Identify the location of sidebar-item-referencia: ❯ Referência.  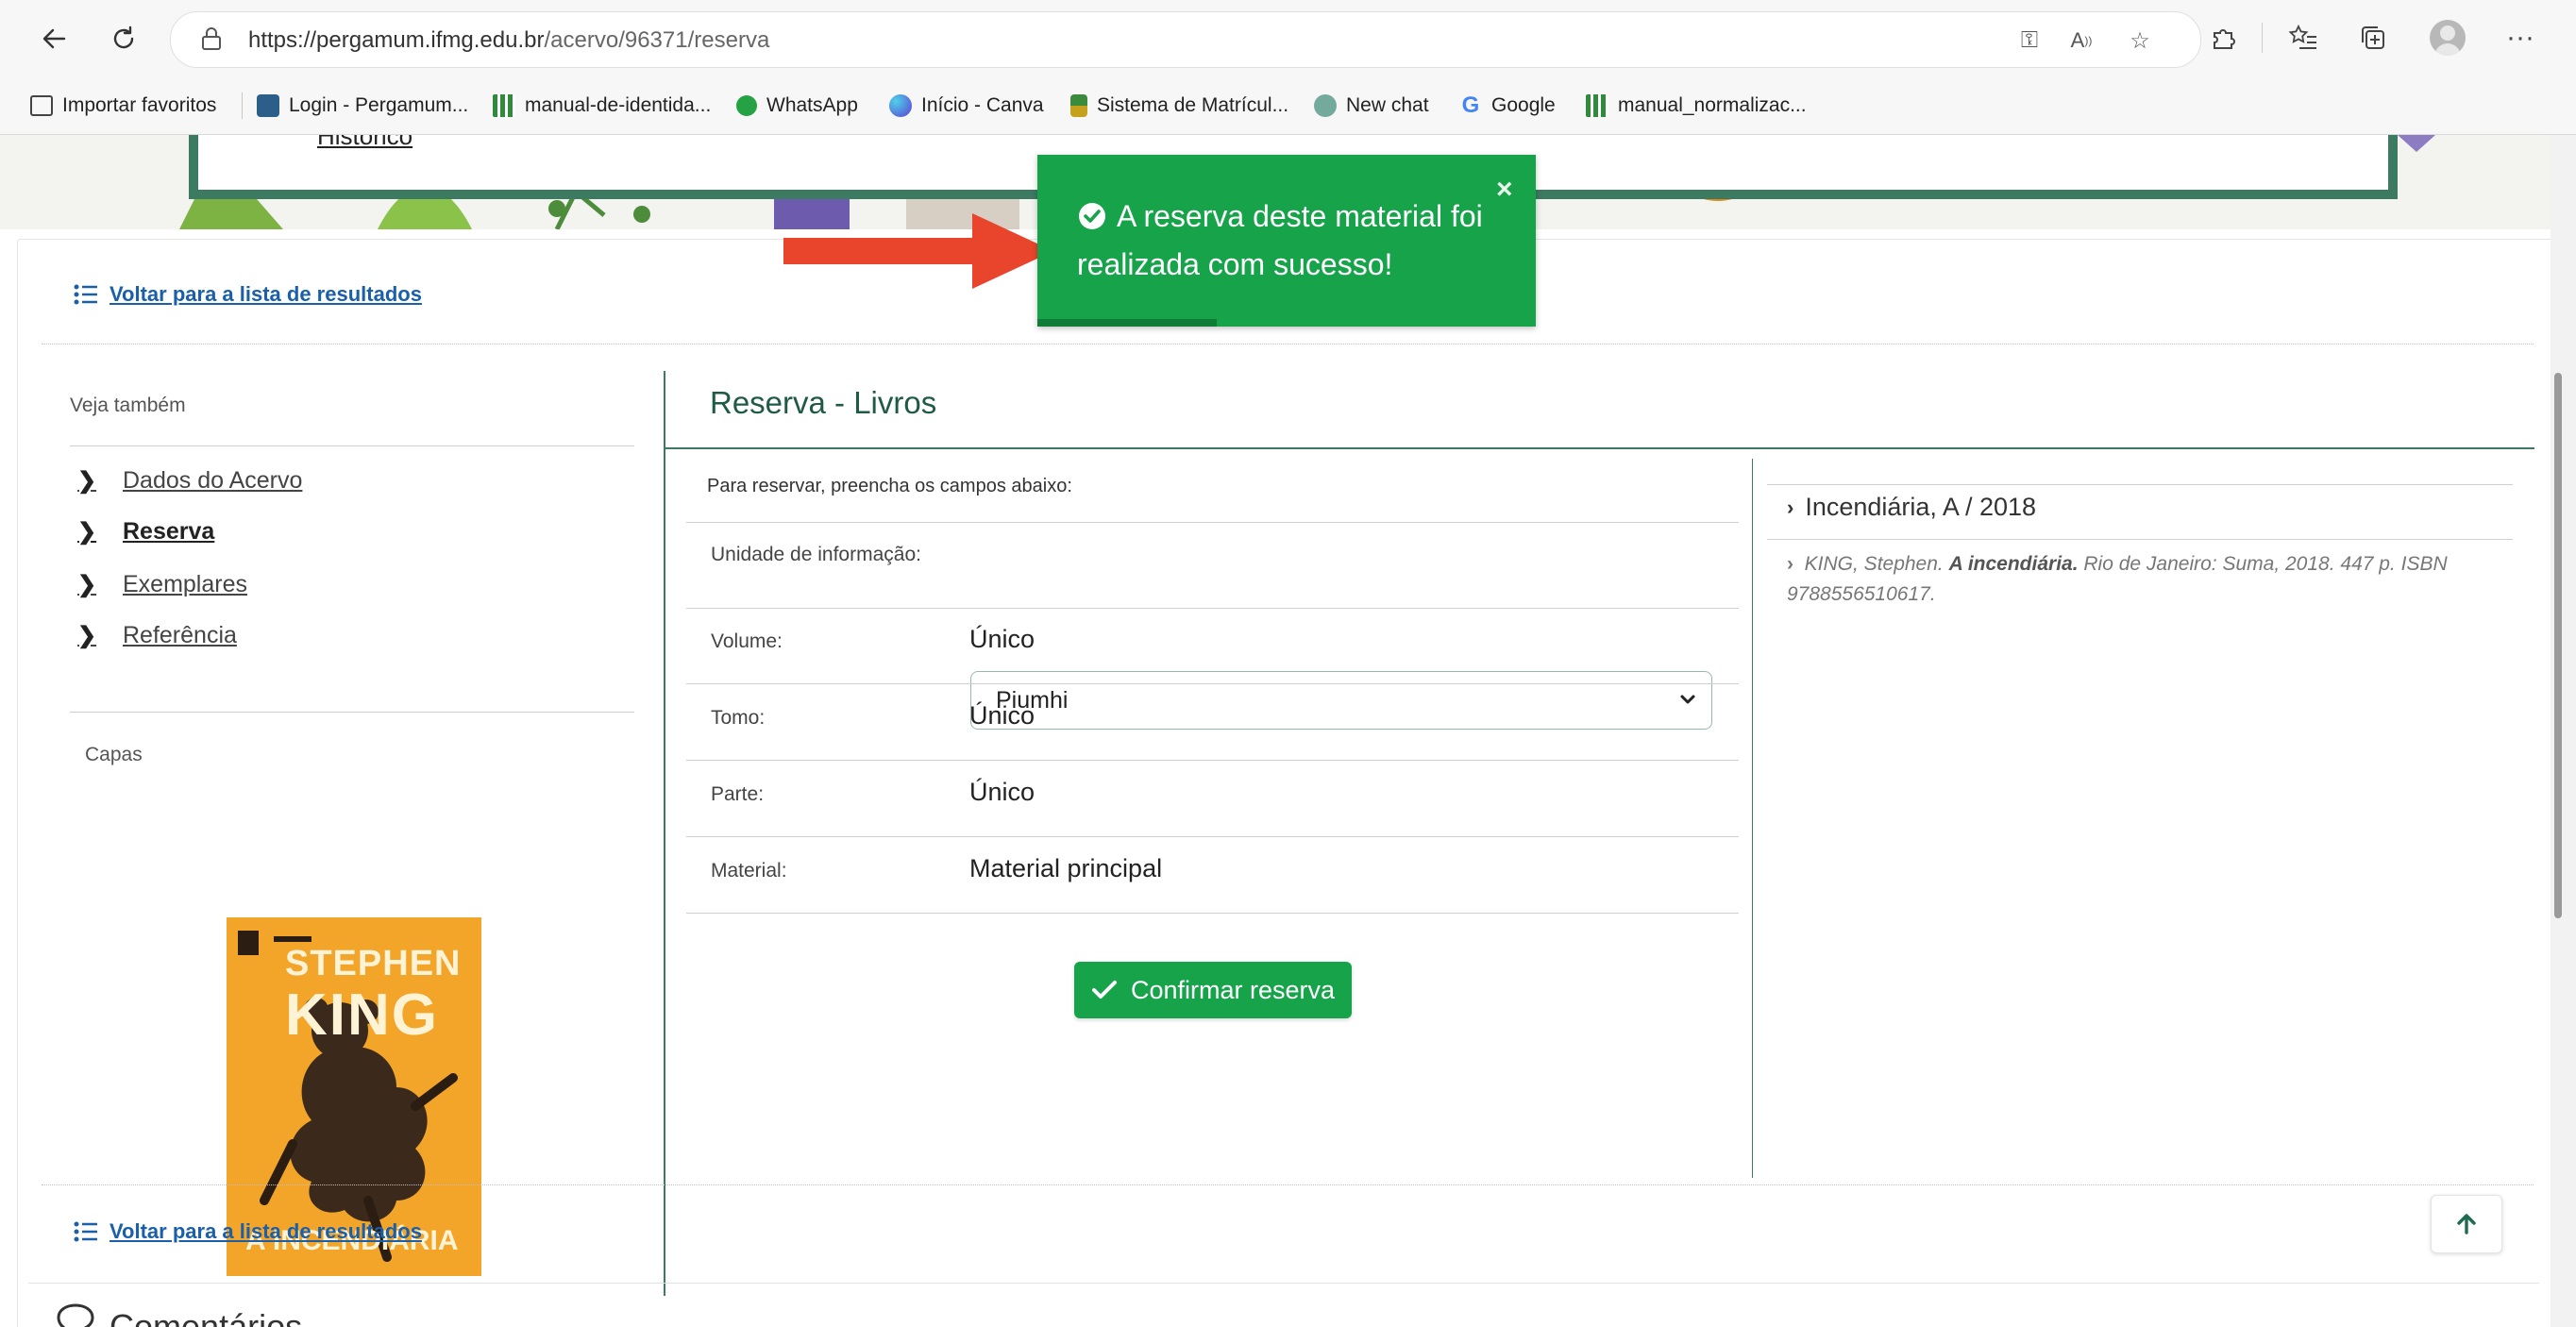
(157, 635).